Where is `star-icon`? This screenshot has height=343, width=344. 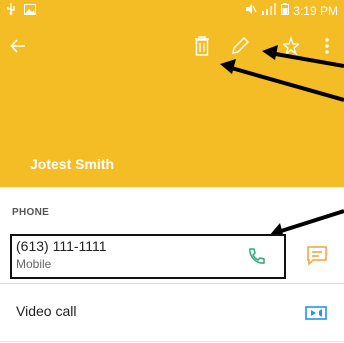 star-icon is located at coordinates (291, 48).